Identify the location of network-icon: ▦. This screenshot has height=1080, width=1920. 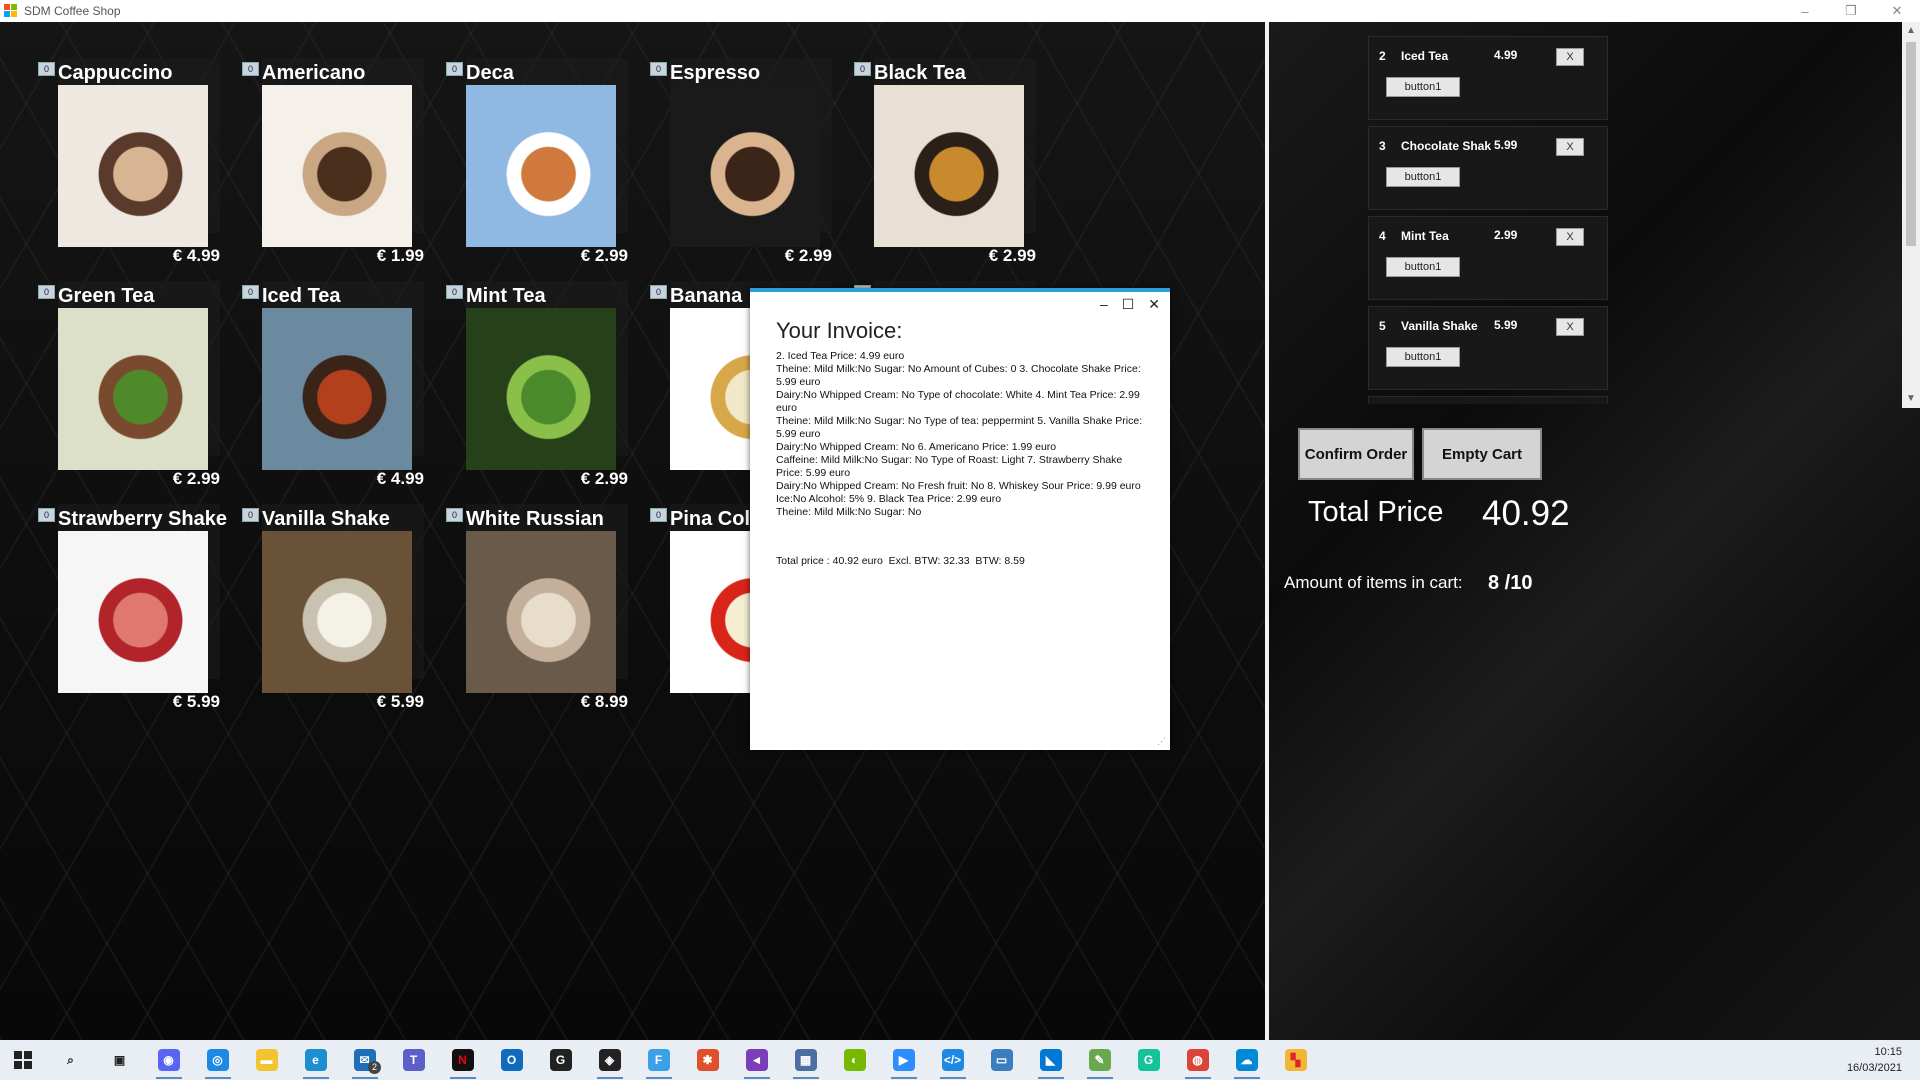
(805, 1060).